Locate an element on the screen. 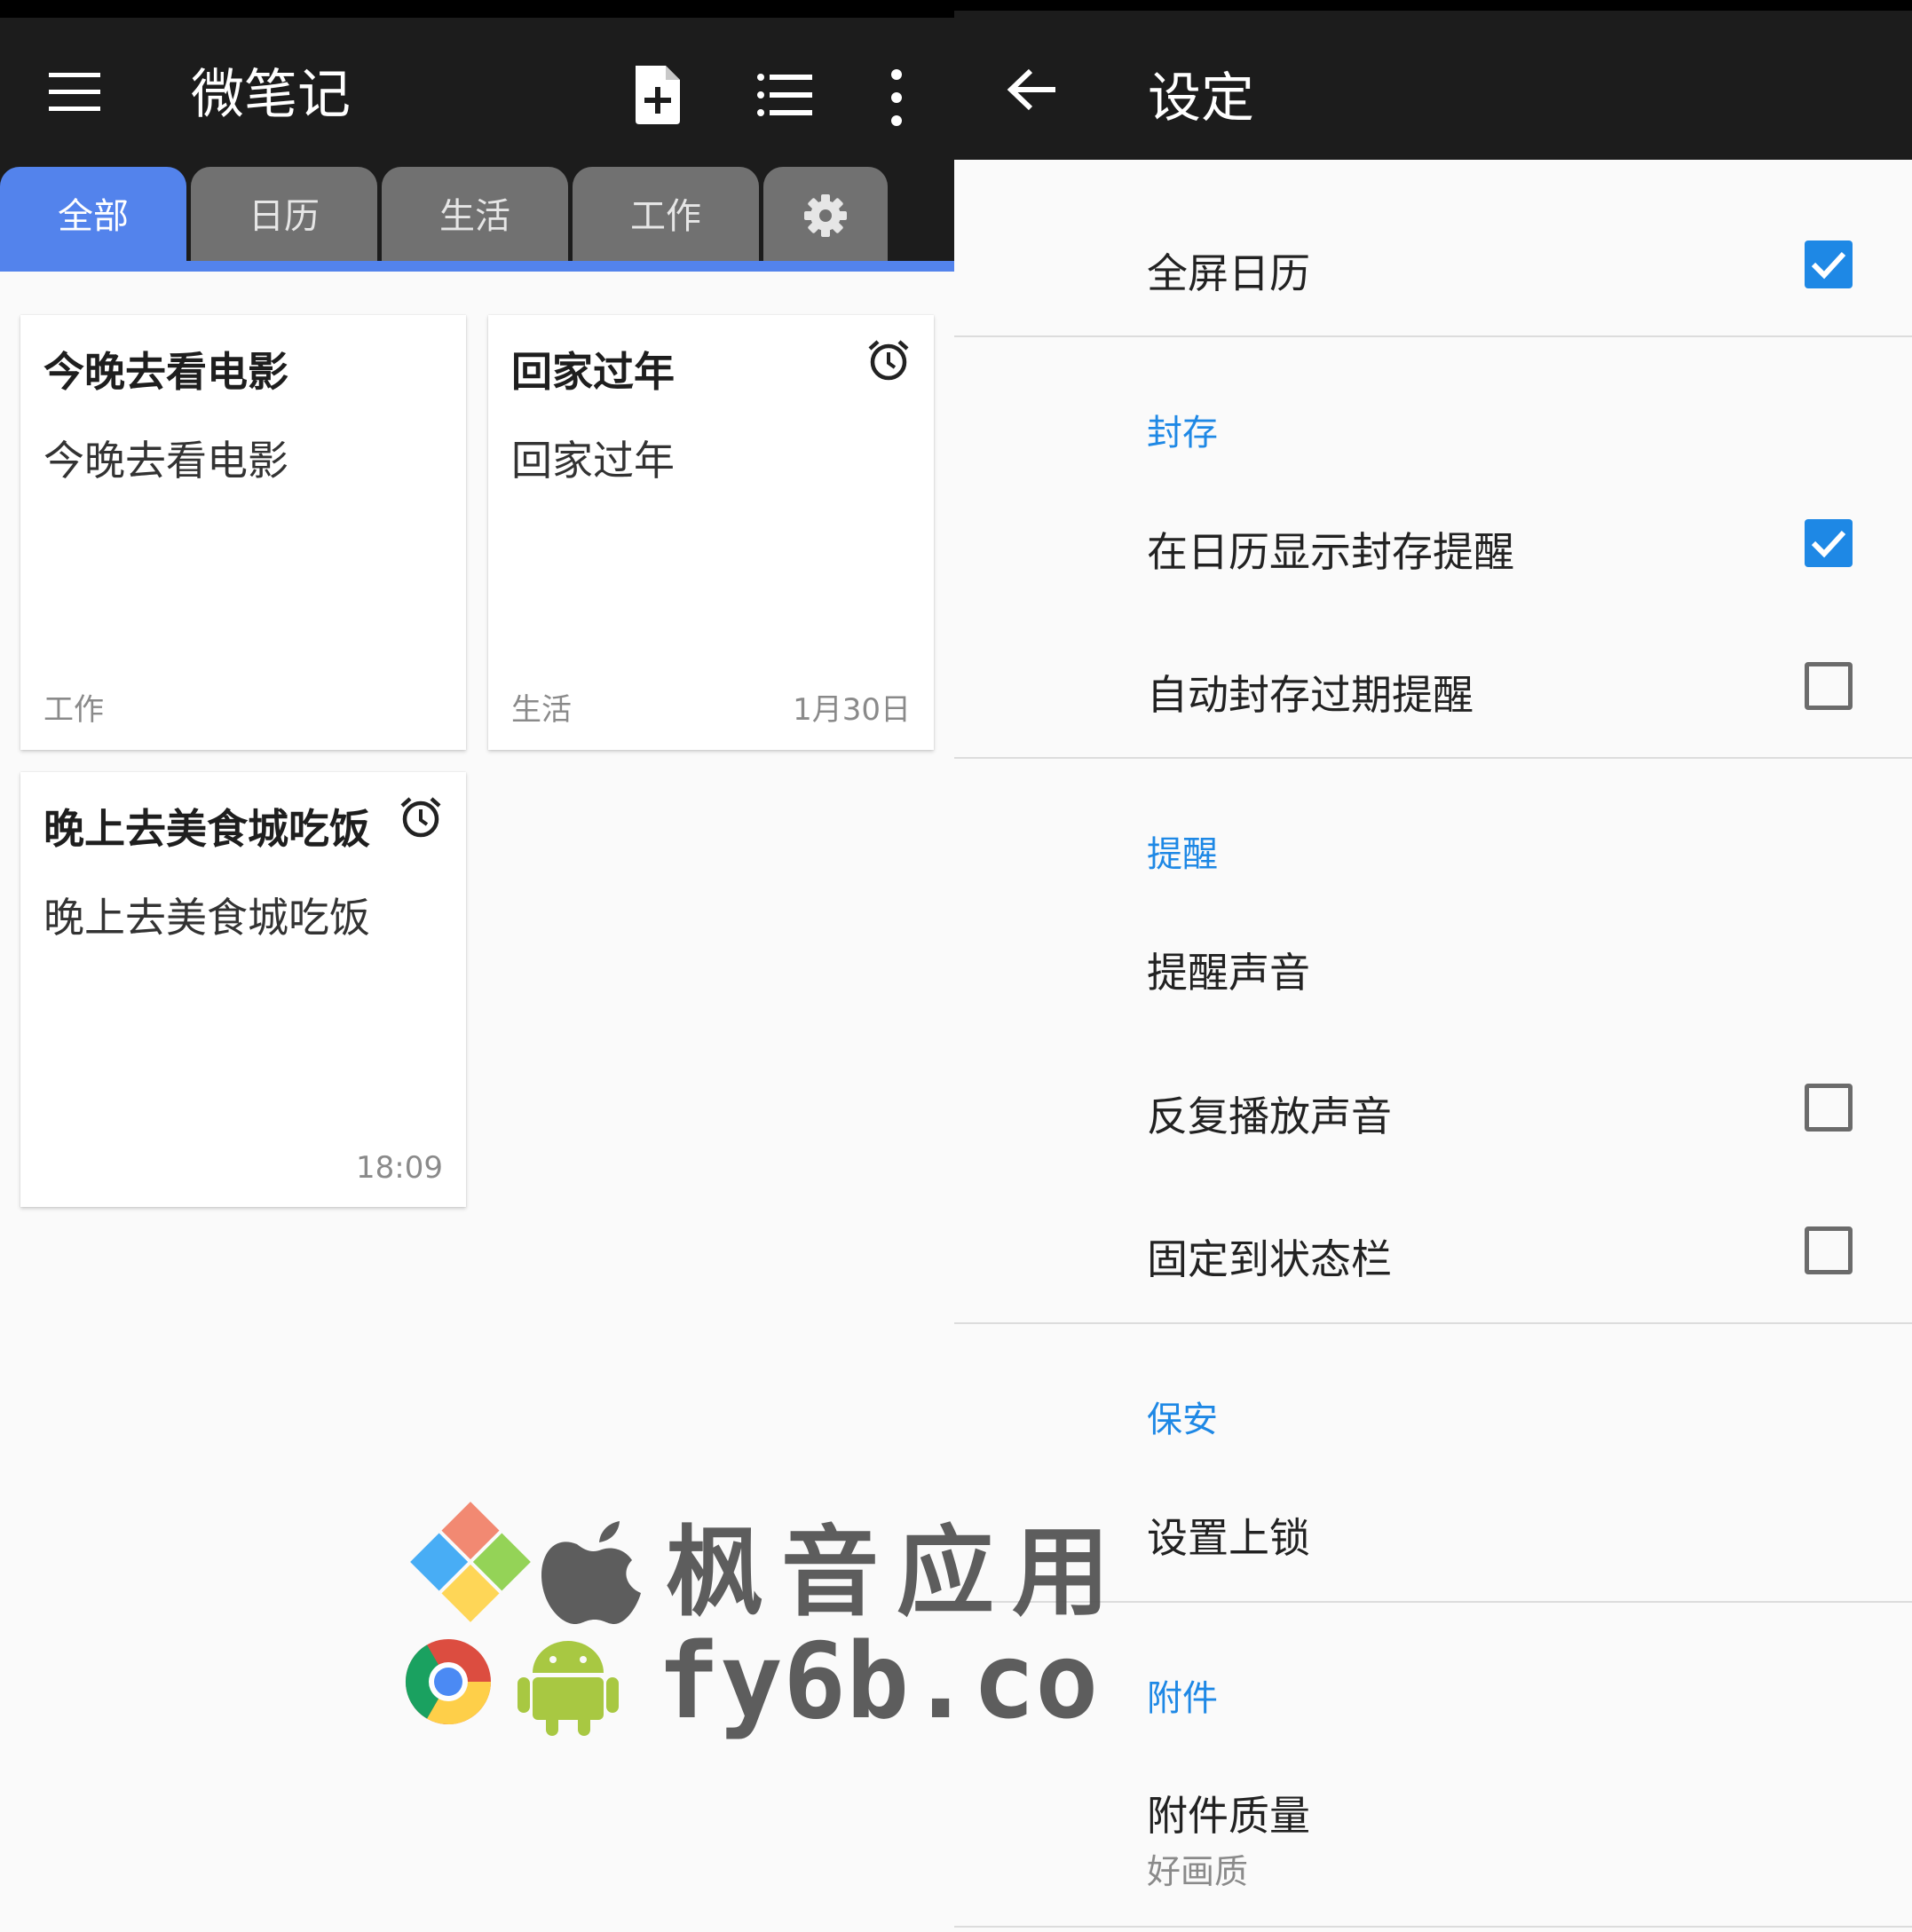 This screenshot has width=1912, height=1932. tab-all: 全部 is located at coordinates (93, 219).